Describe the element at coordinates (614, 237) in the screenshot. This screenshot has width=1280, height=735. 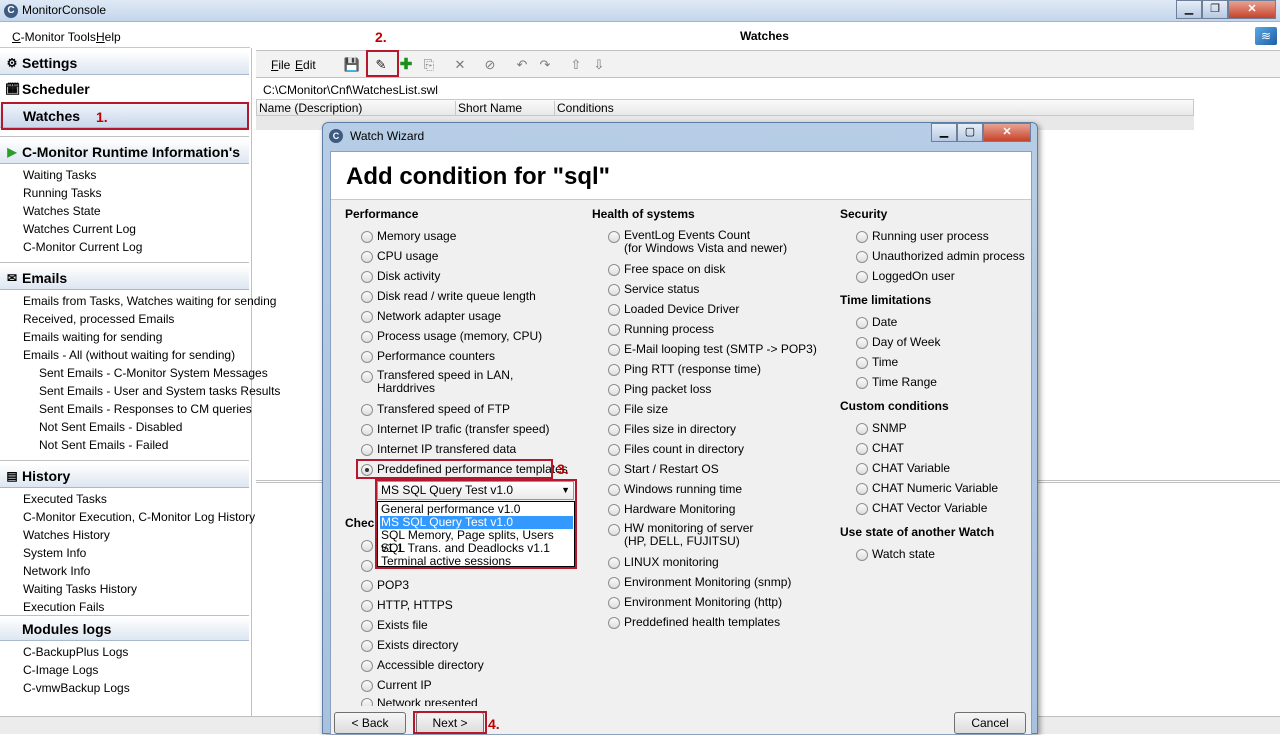
I see `radio-eventlog` at that location.